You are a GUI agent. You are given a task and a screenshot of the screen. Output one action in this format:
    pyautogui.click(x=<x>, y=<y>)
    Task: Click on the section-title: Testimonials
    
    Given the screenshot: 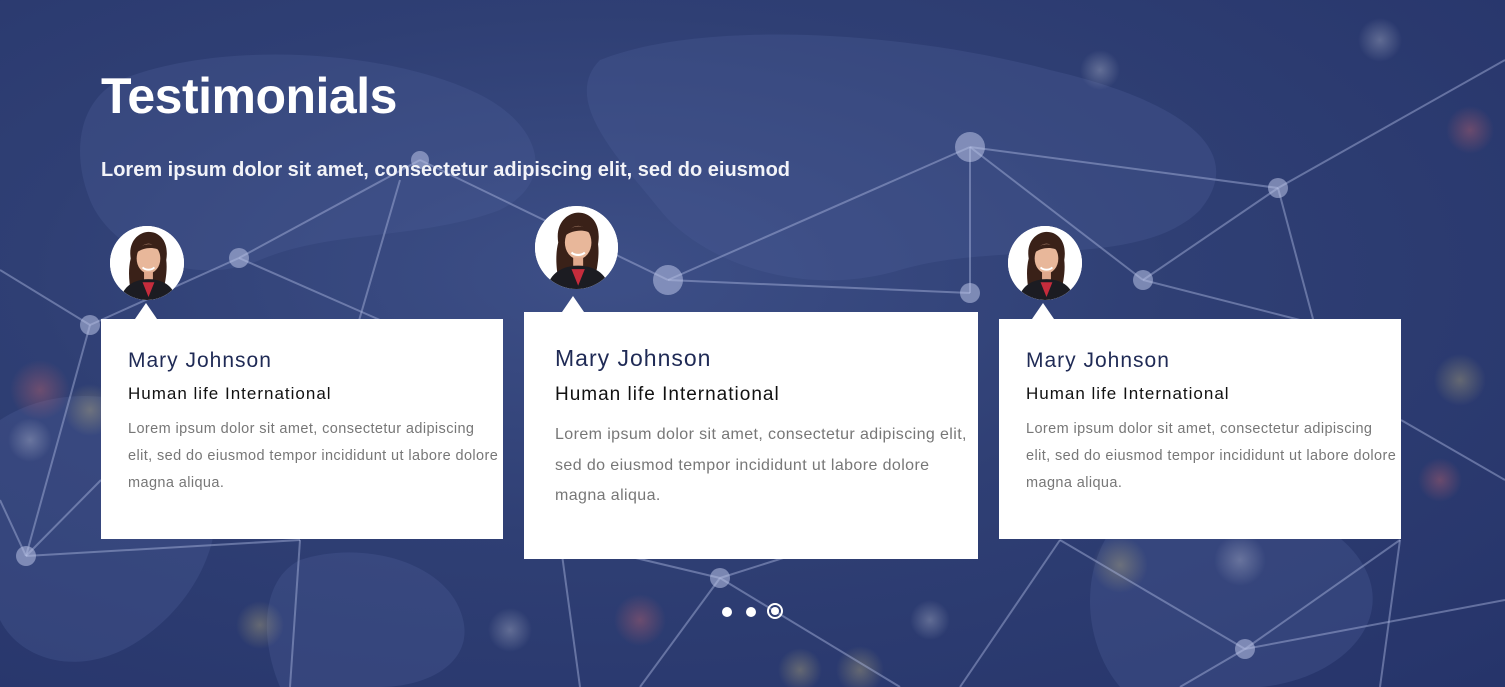 What is the action you would take?
    pyautogui.click(x=249, y=96)
    